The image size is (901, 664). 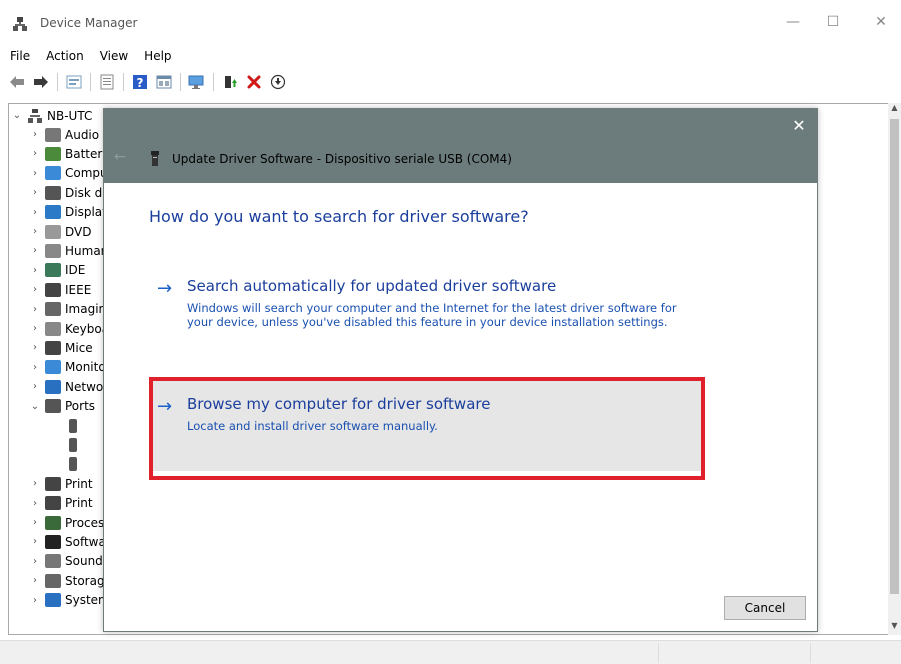 What do you see at coordinates (799, 126) in the screenshot?
I see `dialog-close-button: ✕` at bounding box center [799, 126].